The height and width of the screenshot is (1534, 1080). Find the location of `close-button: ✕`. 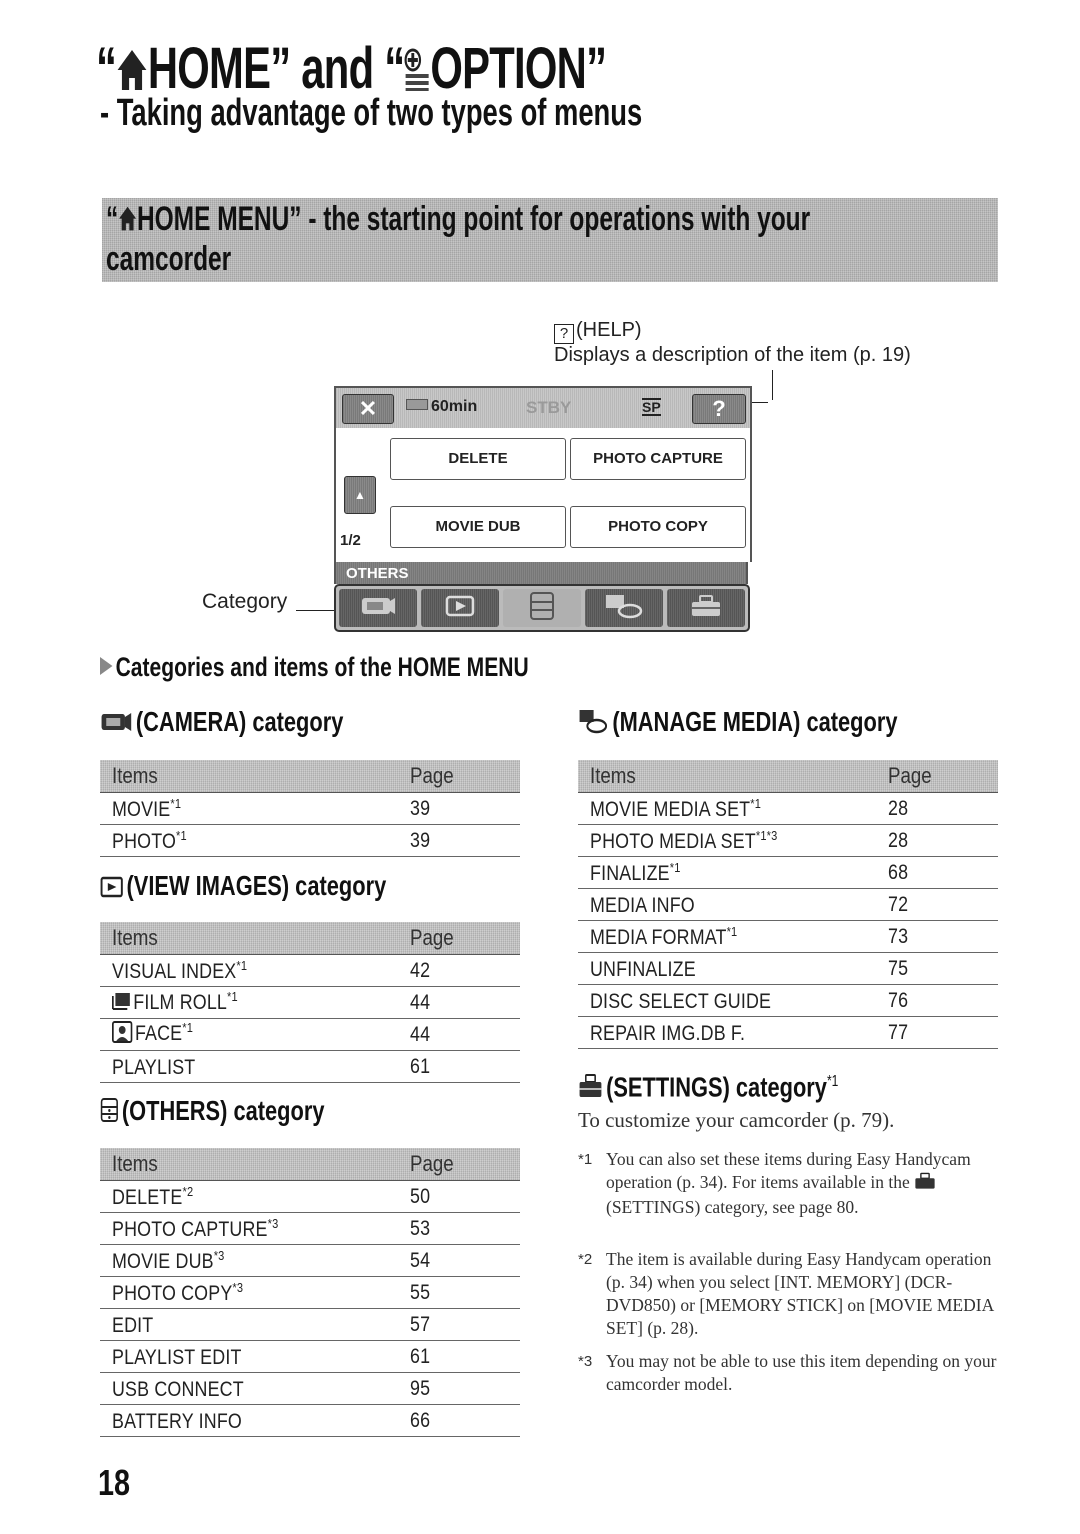

close-button: ✕ is located at coordinates (368, 409).